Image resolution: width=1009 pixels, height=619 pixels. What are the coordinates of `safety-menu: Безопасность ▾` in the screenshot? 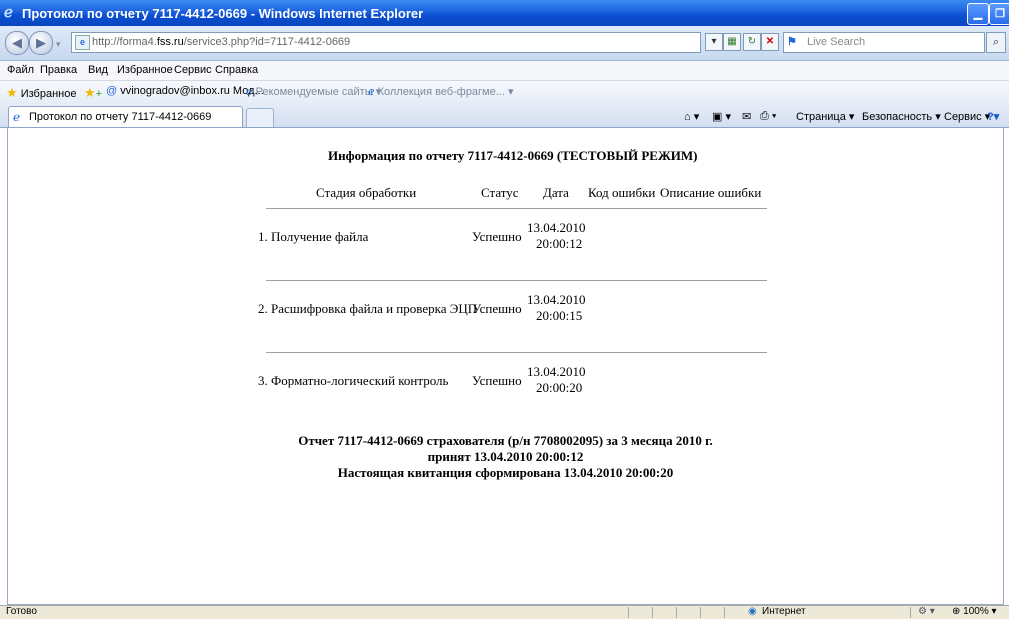 It's located at (901, 116).